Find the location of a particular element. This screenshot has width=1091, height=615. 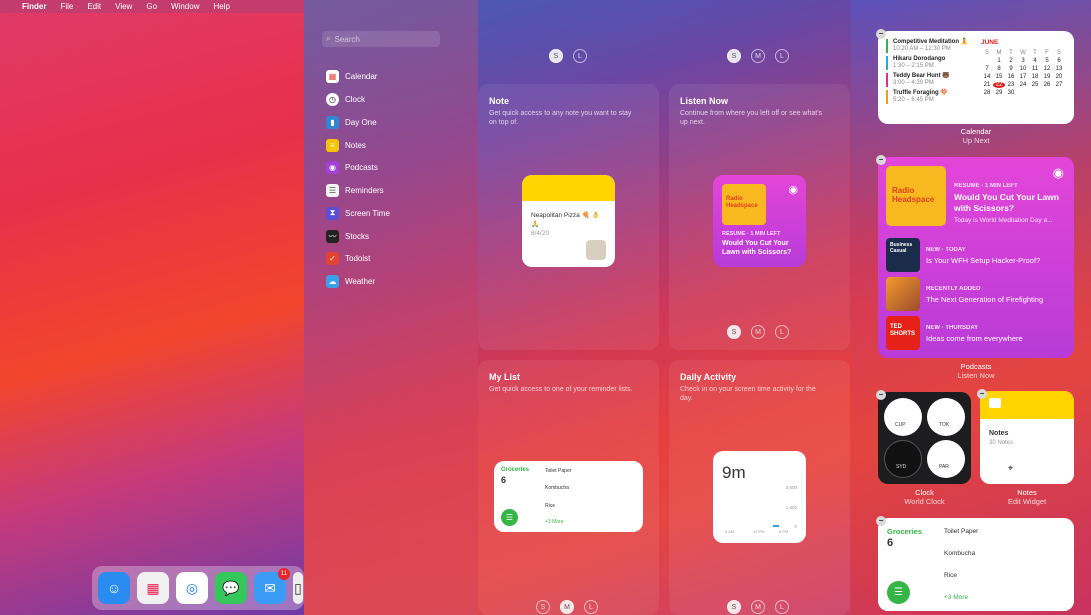

calendar-day: 7 is located at coordinates (987, 69).